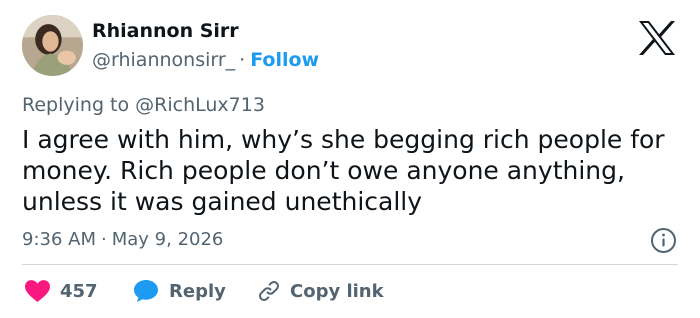 The image size is (700, 318). I want to click on divider, so click(350, 264).